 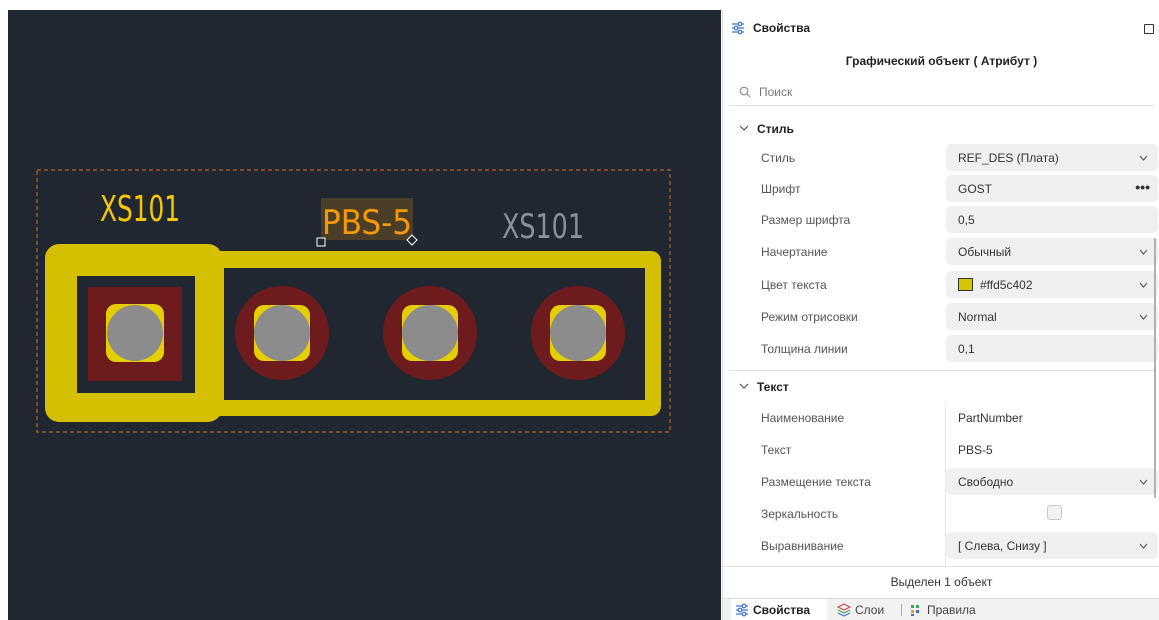 I want to click on row-text-placement: Размещение текста Свободно, so click(x=940, y=481).